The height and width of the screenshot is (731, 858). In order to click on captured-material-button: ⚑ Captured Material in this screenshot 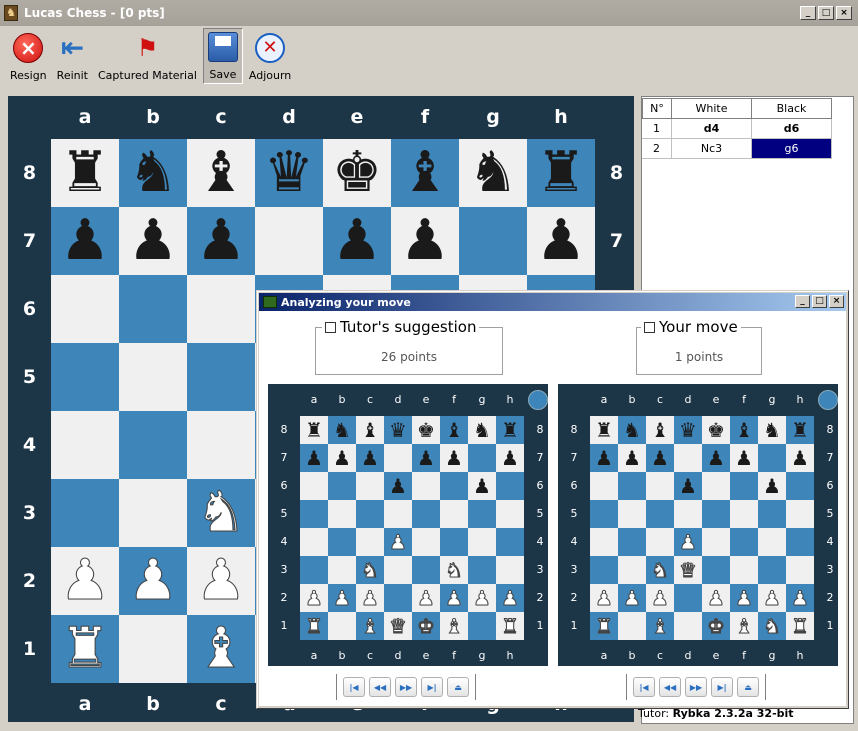, I will do `click(147, 56)`.